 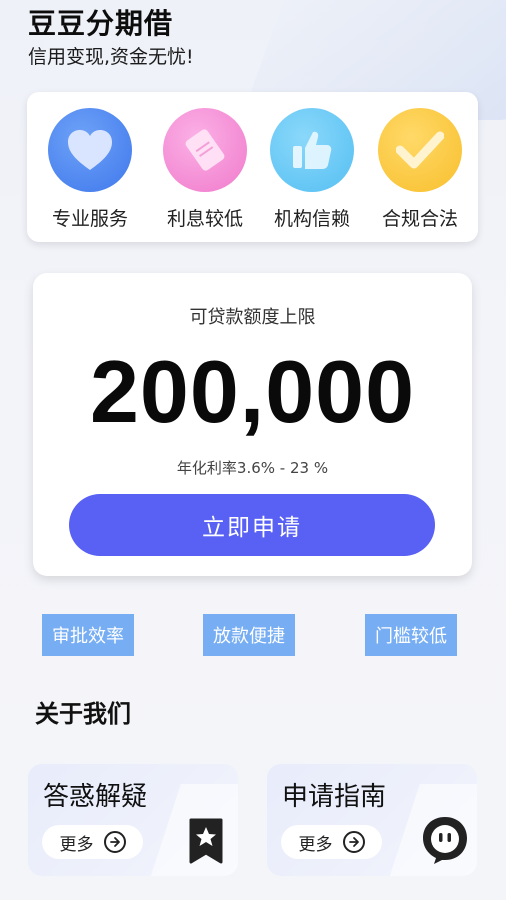 I want to click on faq-card: 答惑解疑 更多, so click(x=133, y=820).